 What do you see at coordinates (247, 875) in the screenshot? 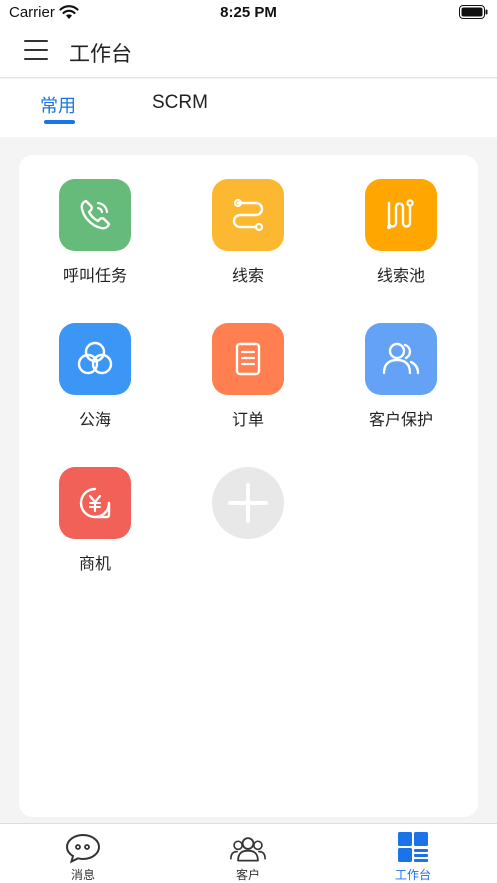
I see `tabbar-label-customers: 客户` at bounding box center [247, 875].